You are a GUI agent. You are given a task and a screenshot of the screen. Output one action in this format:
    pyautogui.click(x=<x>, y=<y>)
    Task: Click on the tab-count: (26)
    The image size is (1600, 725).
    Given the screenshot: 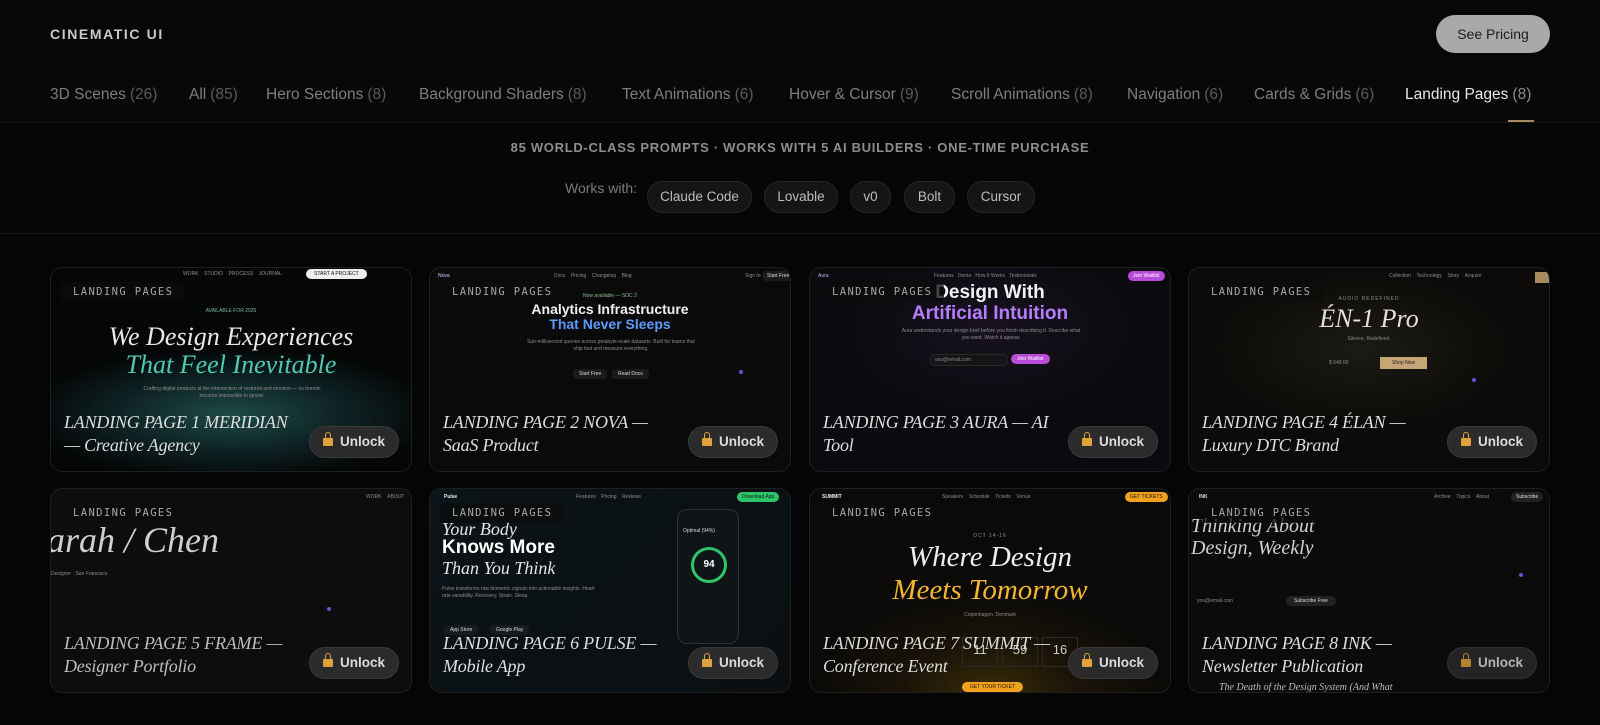 What is the action you would take?
    pyautogui.click(x=143, y=94)
    